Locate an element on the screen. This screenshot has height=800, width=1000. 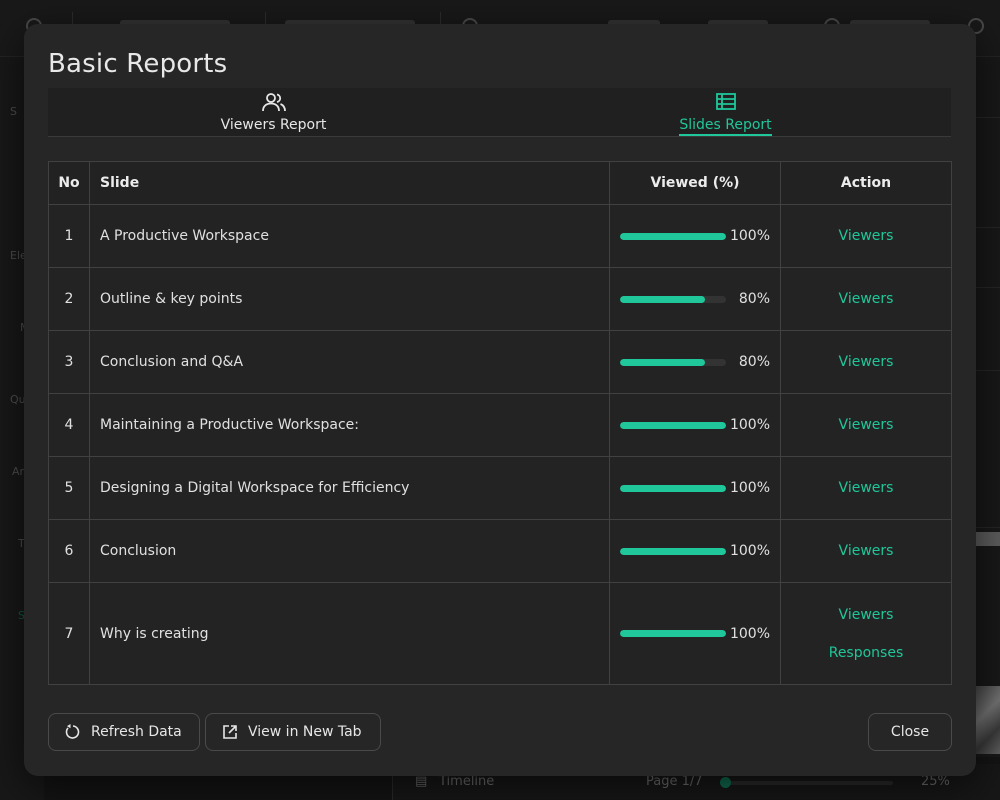
refresh-data-button: Refresh Data is located at coordinates (124, 732).